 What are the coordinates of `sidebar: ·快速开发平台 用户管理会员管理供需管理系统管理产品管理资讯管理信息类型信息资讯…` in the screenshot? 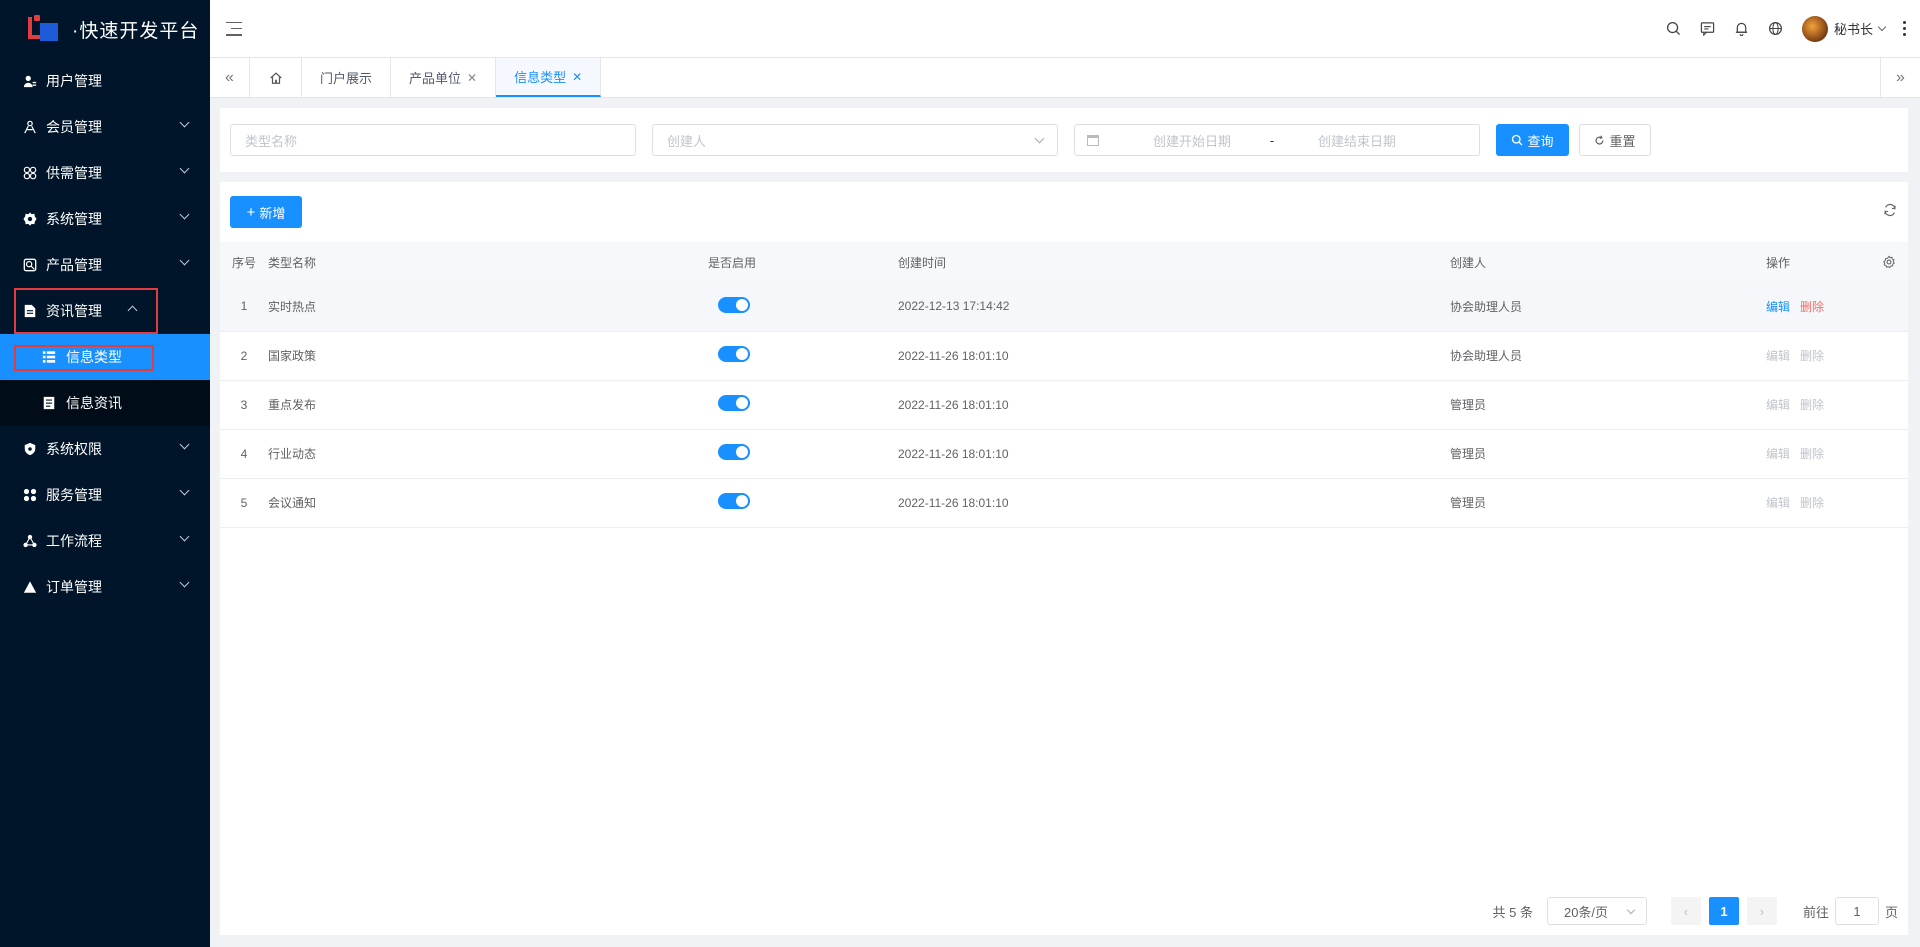 It's located at (105, 473).